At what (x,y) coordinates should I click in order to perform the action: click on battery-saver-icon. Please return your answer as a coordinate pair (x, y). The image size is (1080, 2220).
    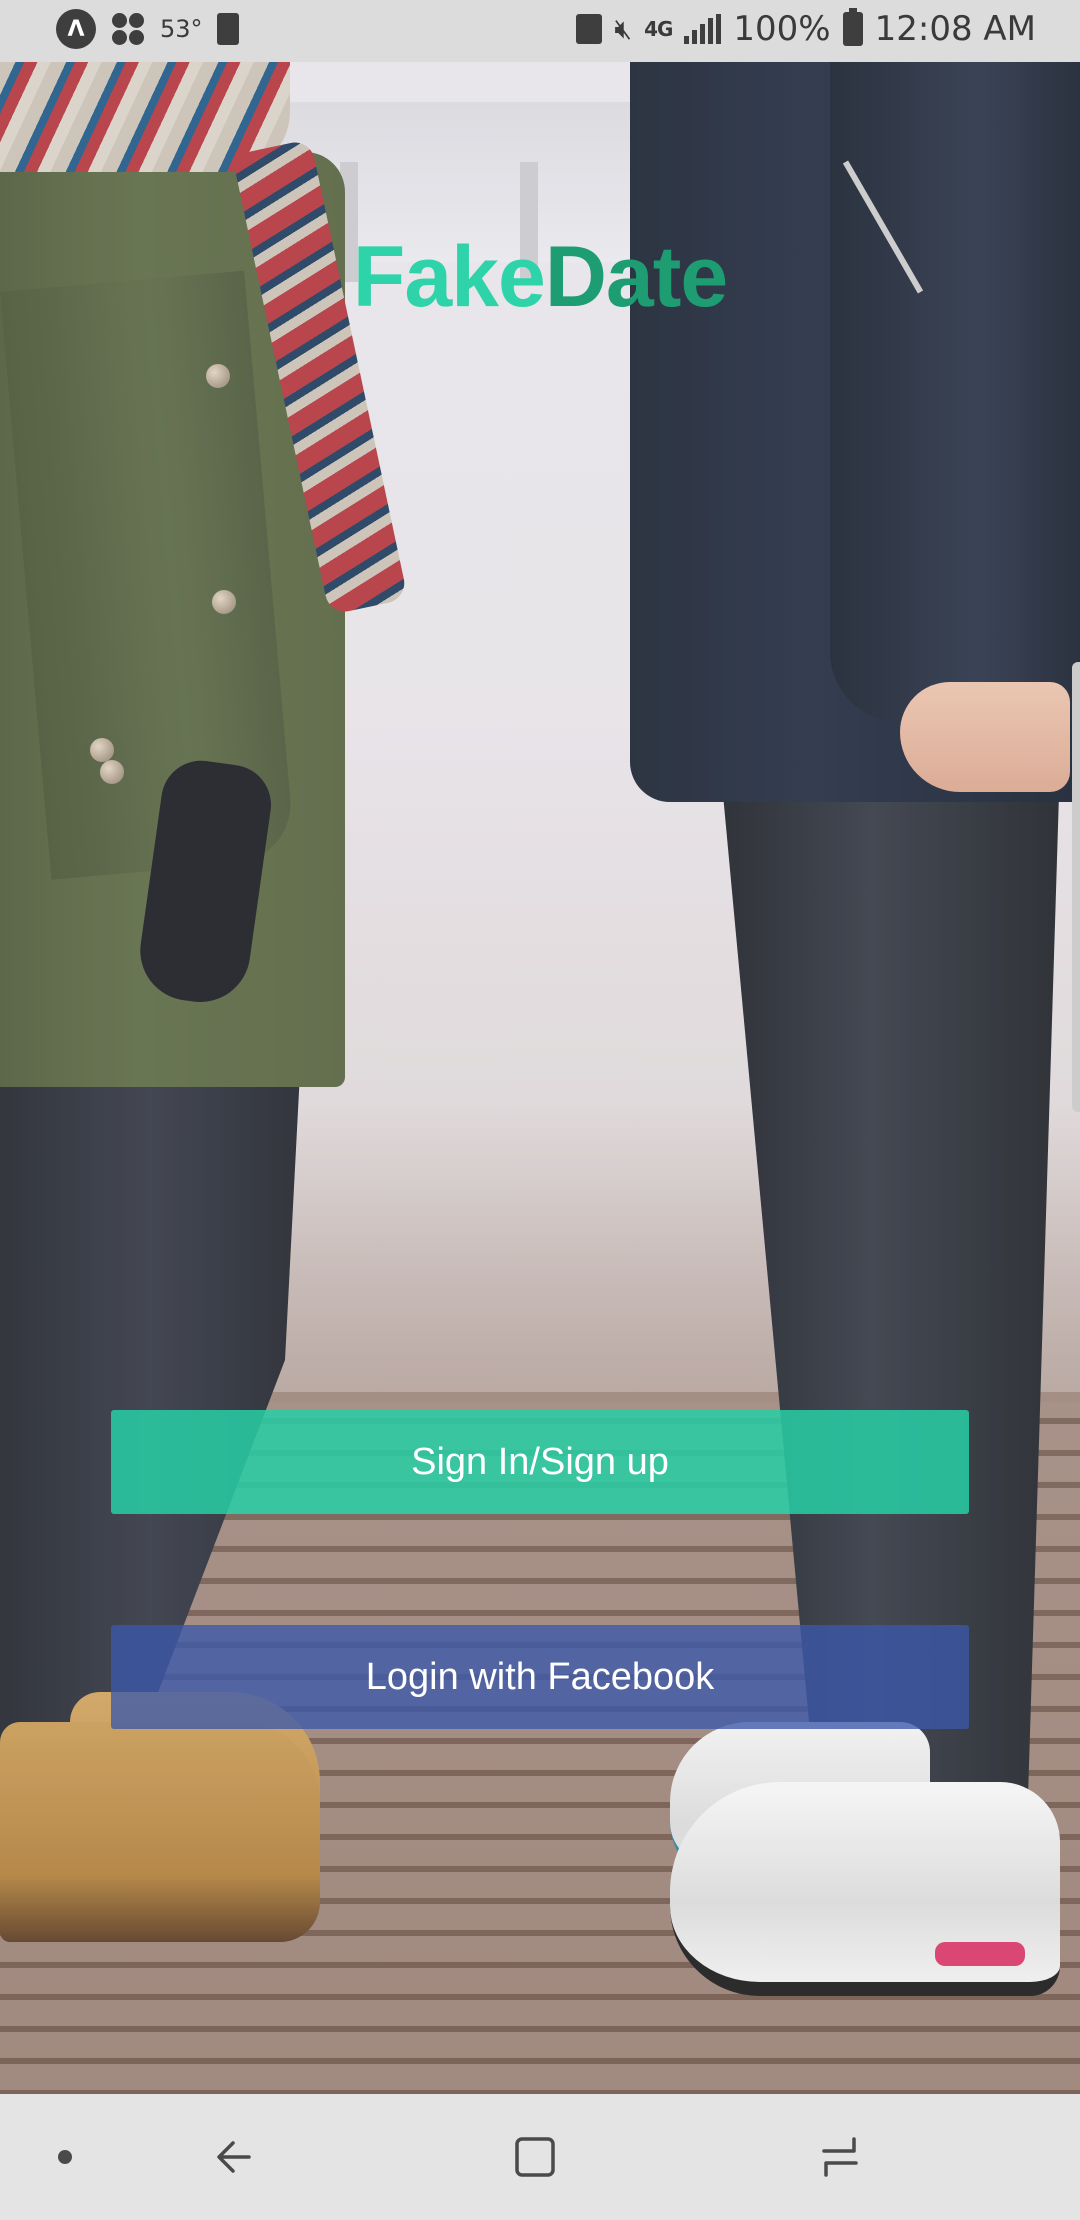
    Looking at the image, I should click on (227, 29).